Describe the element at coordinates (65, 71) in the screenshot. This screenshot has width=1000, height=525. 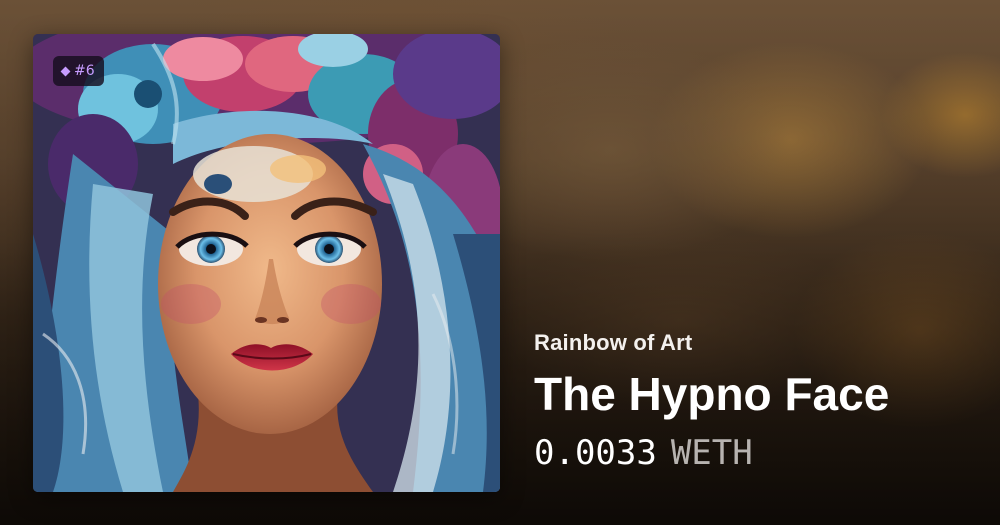
I see `diamond-icon` at that location.